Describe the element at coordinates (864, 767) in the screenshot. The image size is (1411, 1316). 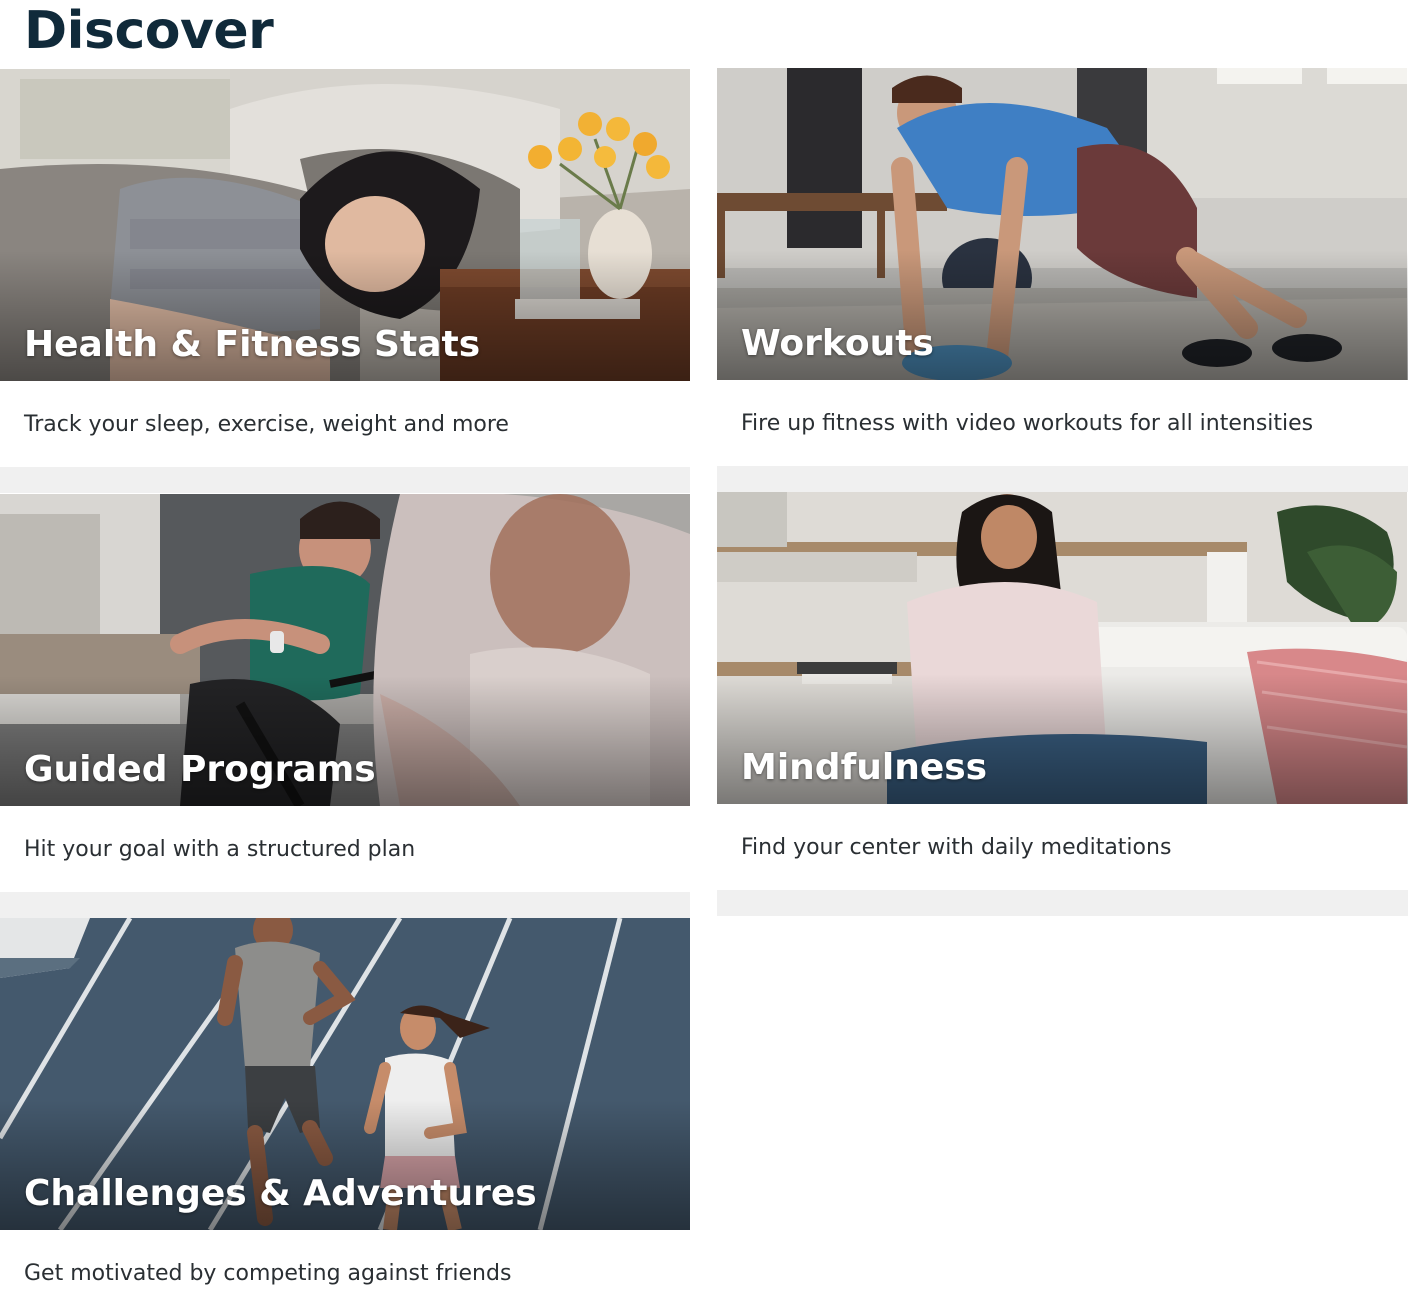
I see `card-title: Mindfulness` at that location.